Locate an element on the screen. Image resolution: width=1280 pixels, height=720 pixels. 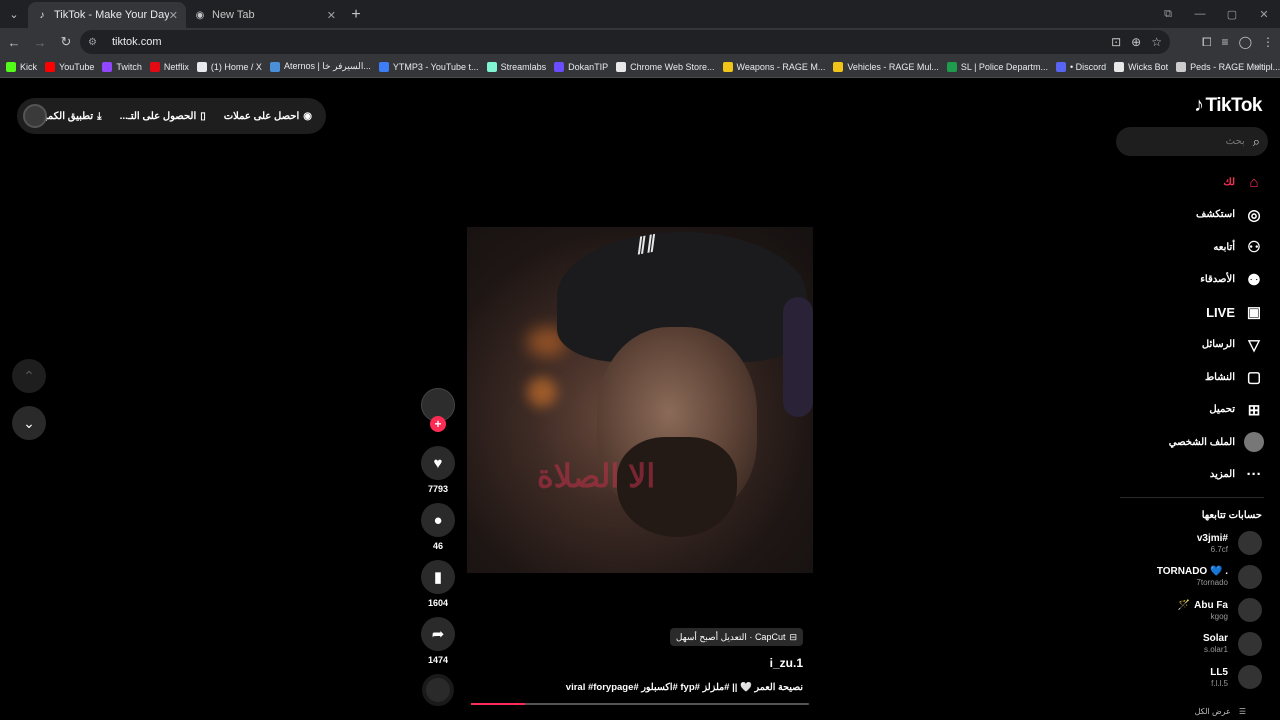
bookmark-label: DokanTIP is located at coordinates (588, 66).